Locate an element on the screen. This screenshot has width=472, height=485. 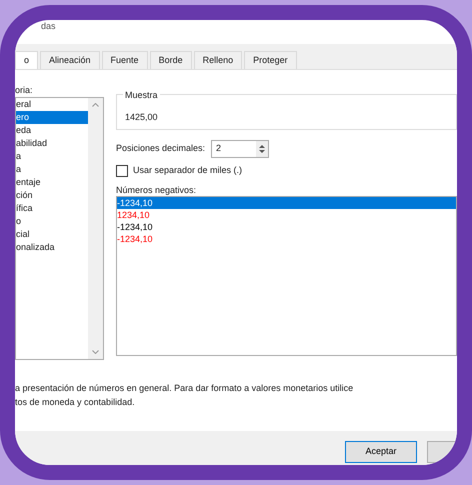
cancel-button is located at coordinates (442, 452).